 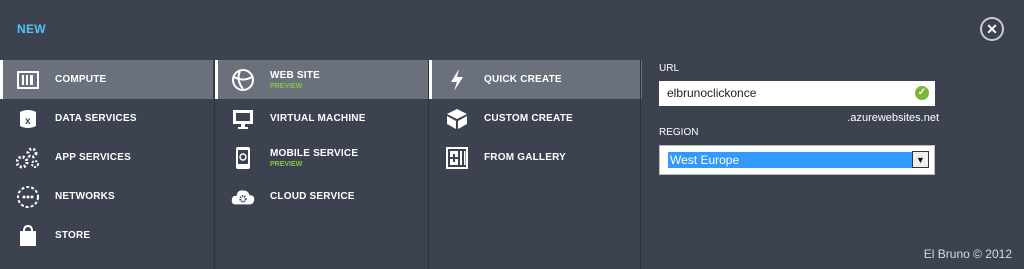 I want to click on lightning-icon, so click(x=457, y=80).